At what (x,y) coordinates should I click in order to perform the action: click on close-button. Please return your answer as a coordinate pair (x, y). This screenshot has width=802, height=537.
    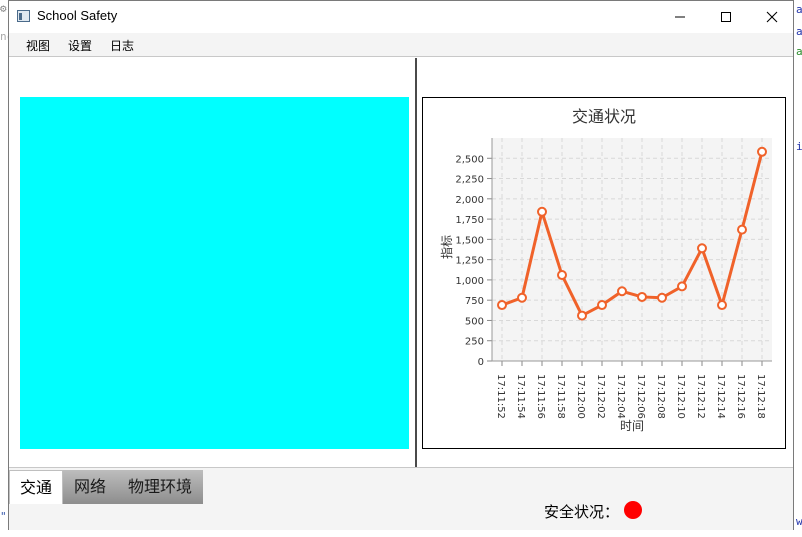
    Looking at the image, I should click on (772, 17).